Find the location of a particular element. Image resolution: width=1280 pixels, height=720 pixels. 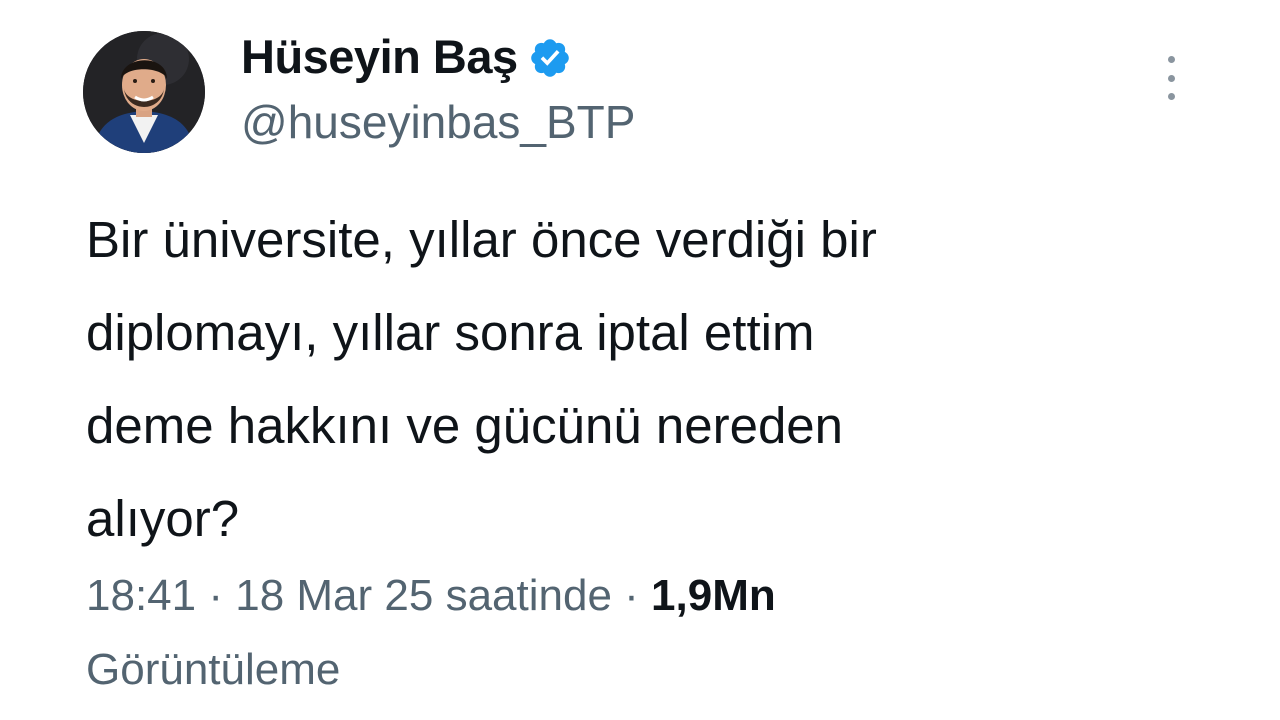

display-name: Hüseyin Baş is located at coordinates (379, 57).